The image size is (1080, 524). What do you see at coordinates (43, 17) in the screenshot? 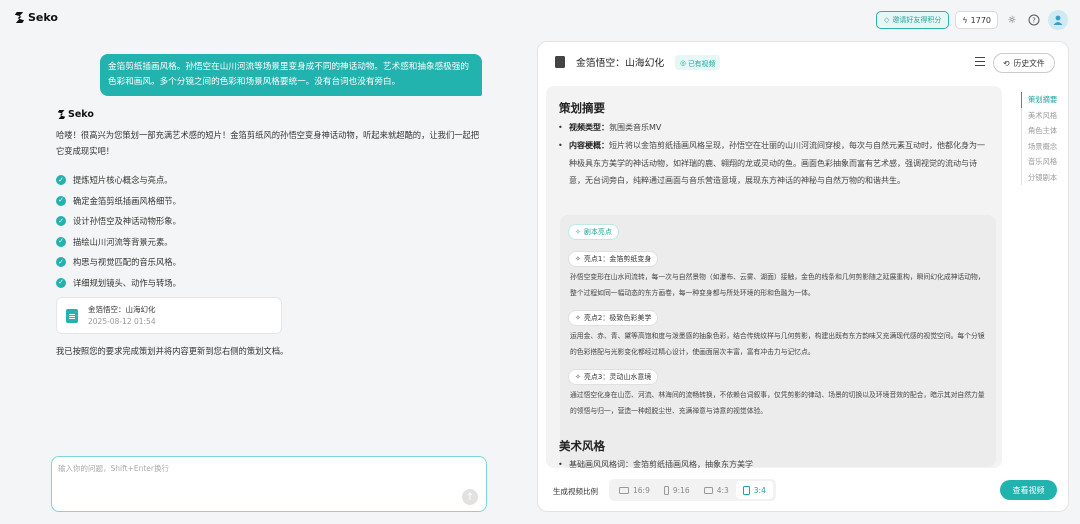
I see `brand-name: Seko` at bounding box center [43, 17].